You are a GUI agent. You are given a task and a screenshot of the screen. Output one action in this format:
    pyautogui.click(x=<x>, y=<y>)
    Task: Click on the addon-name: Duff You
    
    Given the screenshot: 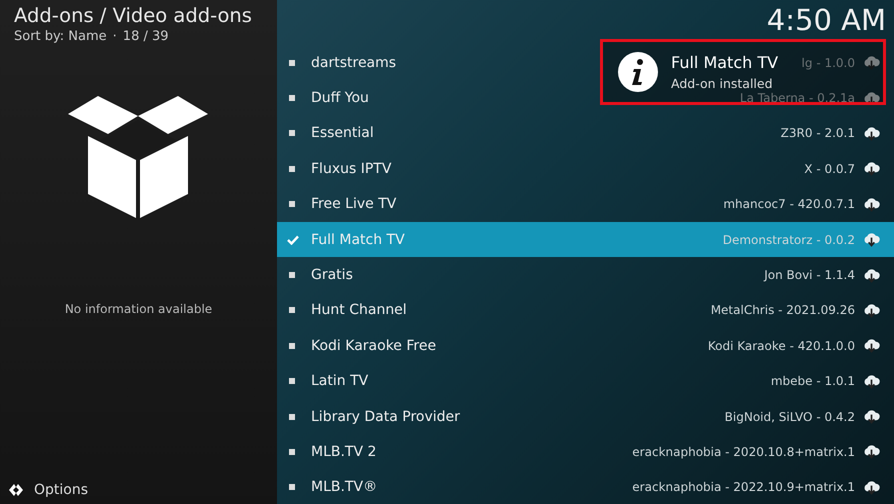 What is the action you would take?
    pyautogui.click(x=340, y=98)
    